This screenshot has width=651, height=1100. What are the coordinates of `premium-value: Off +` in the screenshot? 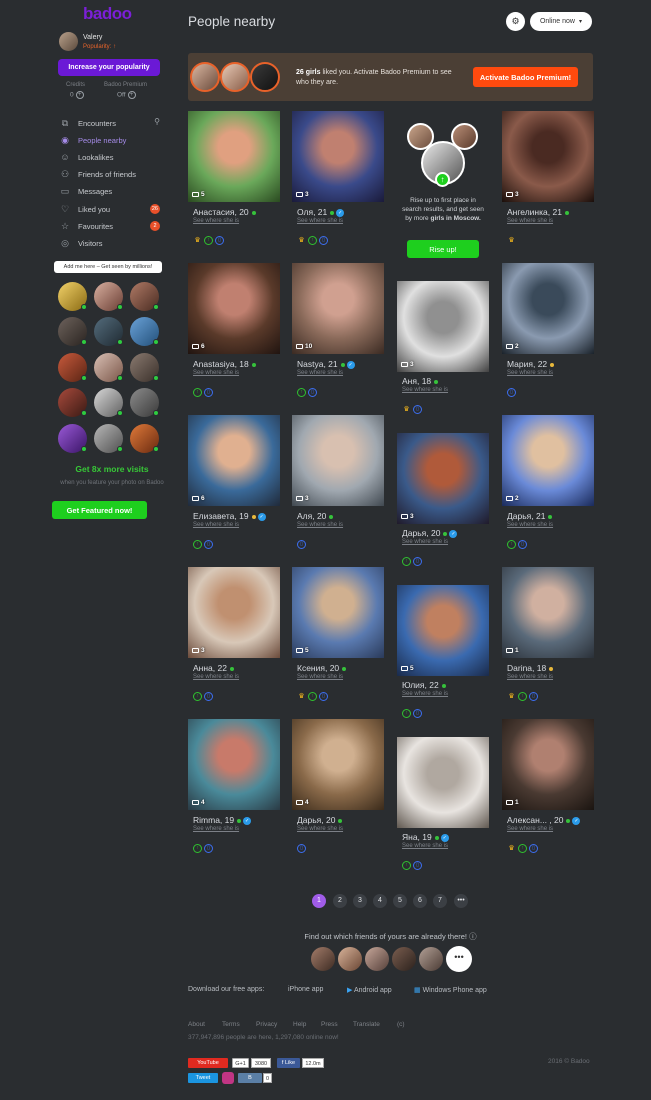 It's located at (126, 95).